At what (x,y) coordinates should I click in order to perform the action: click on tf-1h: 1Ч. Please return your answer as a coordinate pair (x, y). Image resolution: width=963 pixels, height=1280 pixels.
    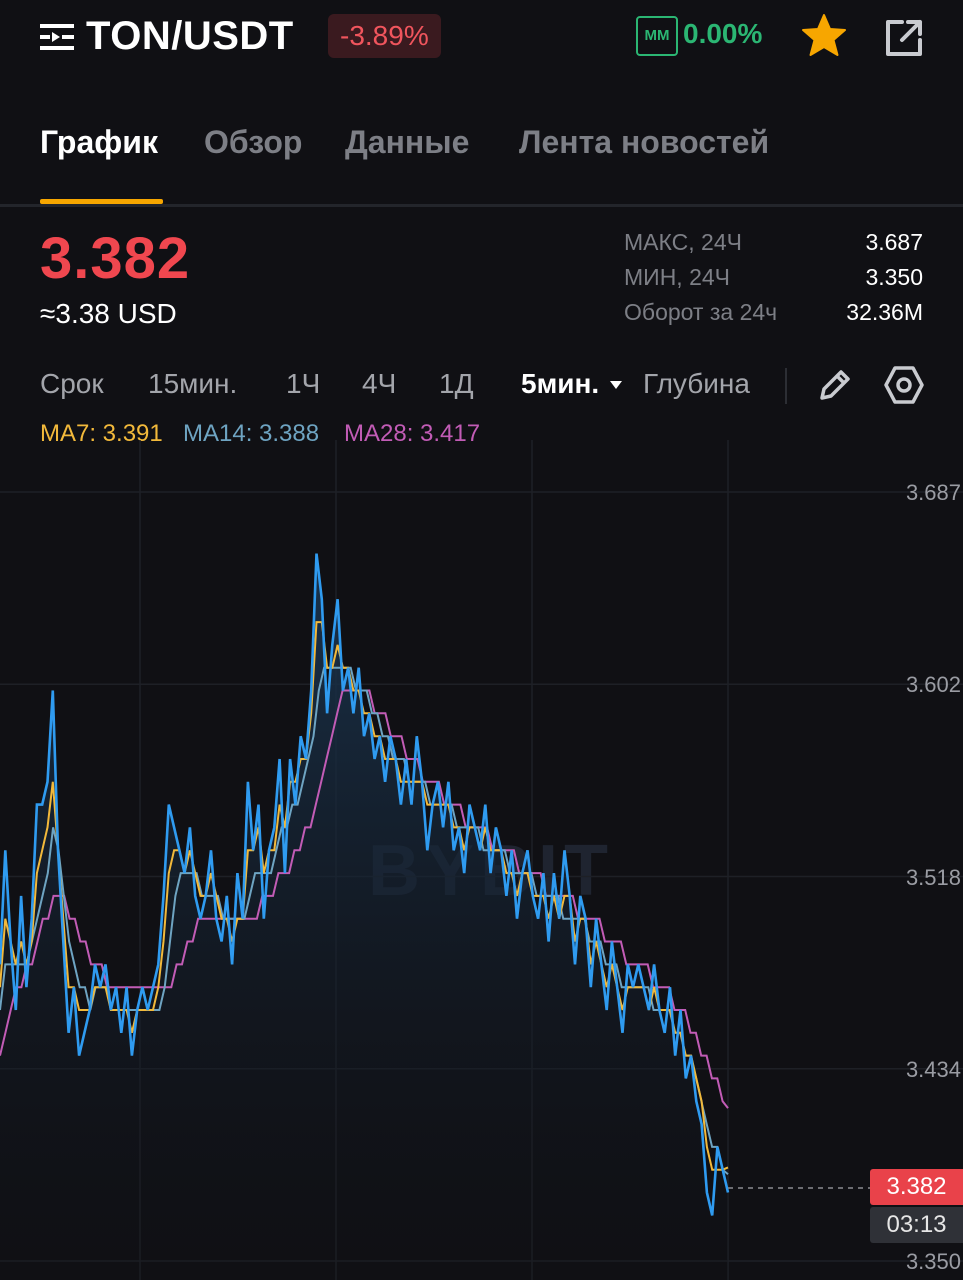
    Looking at the image, I should click on (303, 384).